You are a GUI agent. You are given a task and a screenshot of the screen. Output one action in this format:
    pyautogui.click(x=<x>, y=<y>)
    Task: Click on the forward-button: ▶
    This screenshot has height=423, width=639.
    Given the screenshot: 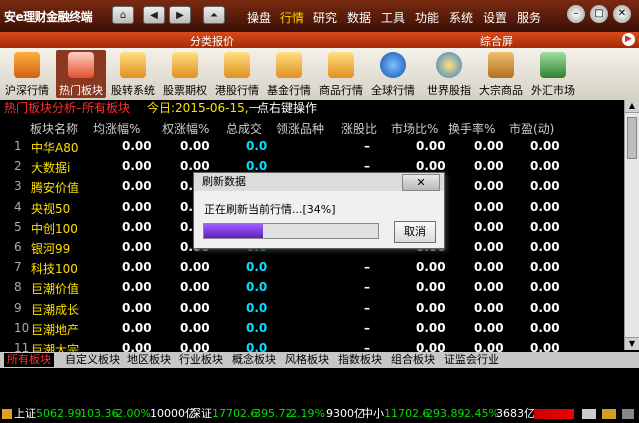 What is the action you would take?
    pyautogui.click(x=180, y=15)
    